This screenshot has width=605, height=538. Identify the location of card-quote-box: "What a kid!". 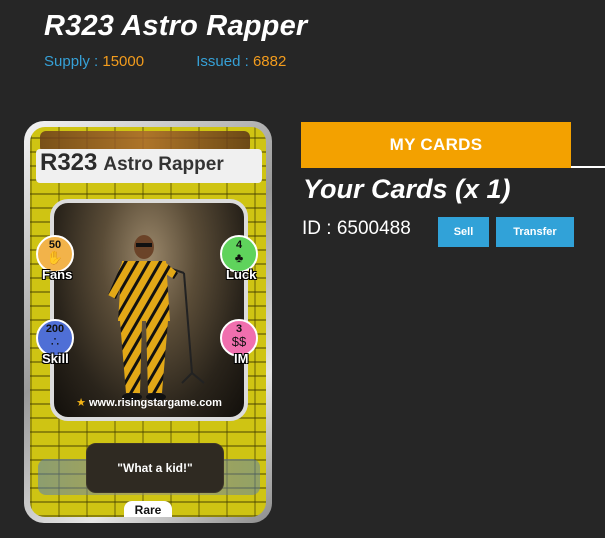
(155, 468).